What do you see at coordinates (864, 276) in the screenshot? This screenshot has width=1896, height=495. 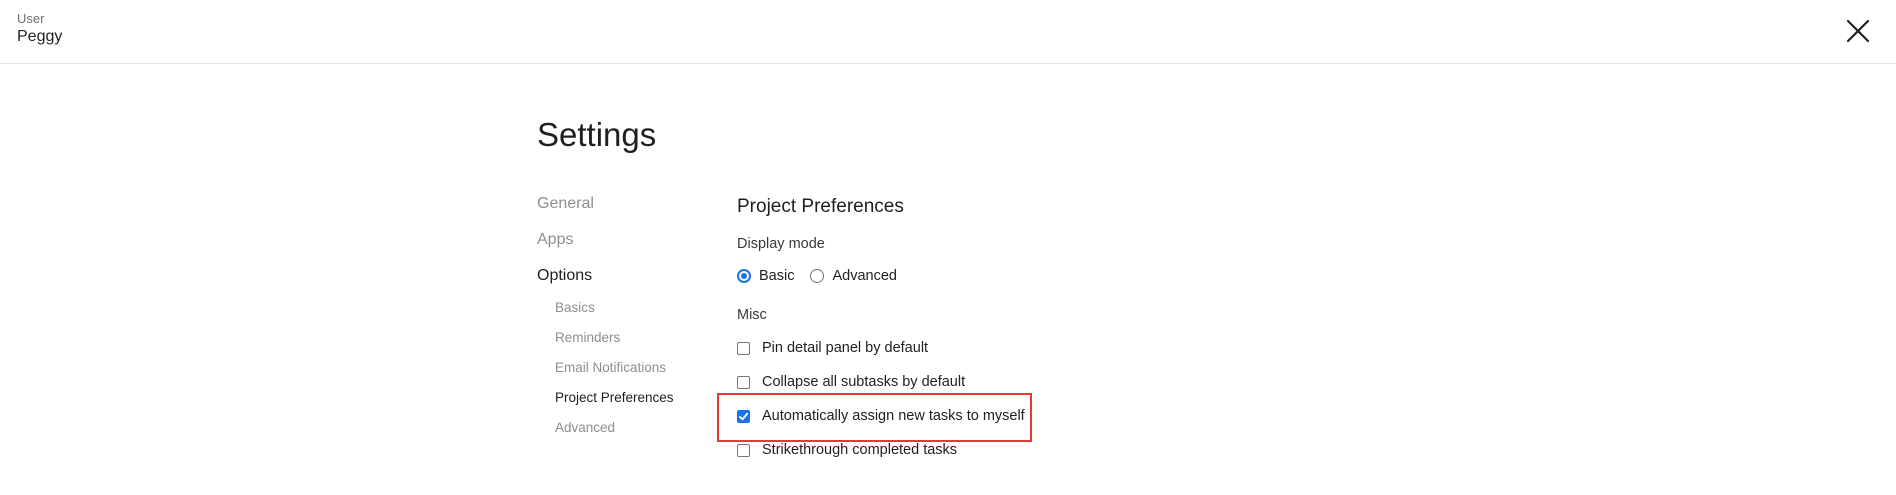 I see `radio-advanced-label: Advanced` at bounding box center [864, 276].